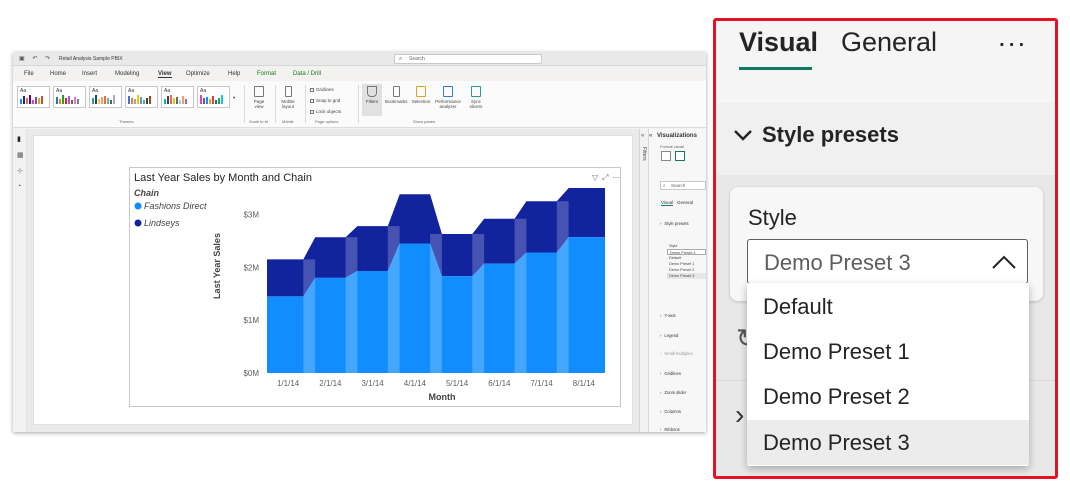 The height and width of the screenshot is (502, 1070). What do you see at coordinates (778, 42) in the screenshot?
I see `tab-visual: Visual` at bounding box center [778, 42].